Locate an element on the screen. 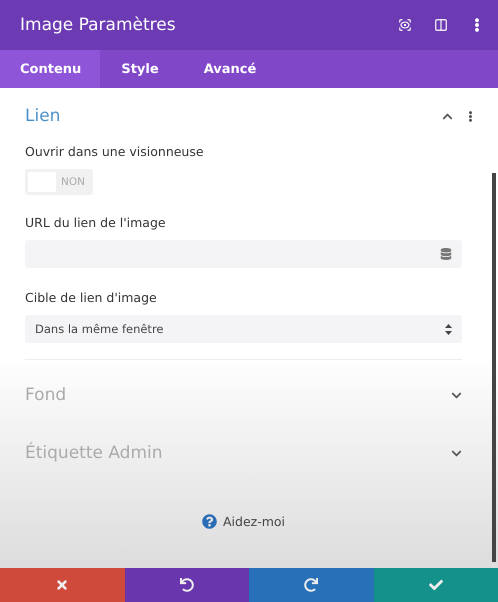 The height and width of the screenshot is (602, 498). tab: Avancé is located at coordinates (230, 69).